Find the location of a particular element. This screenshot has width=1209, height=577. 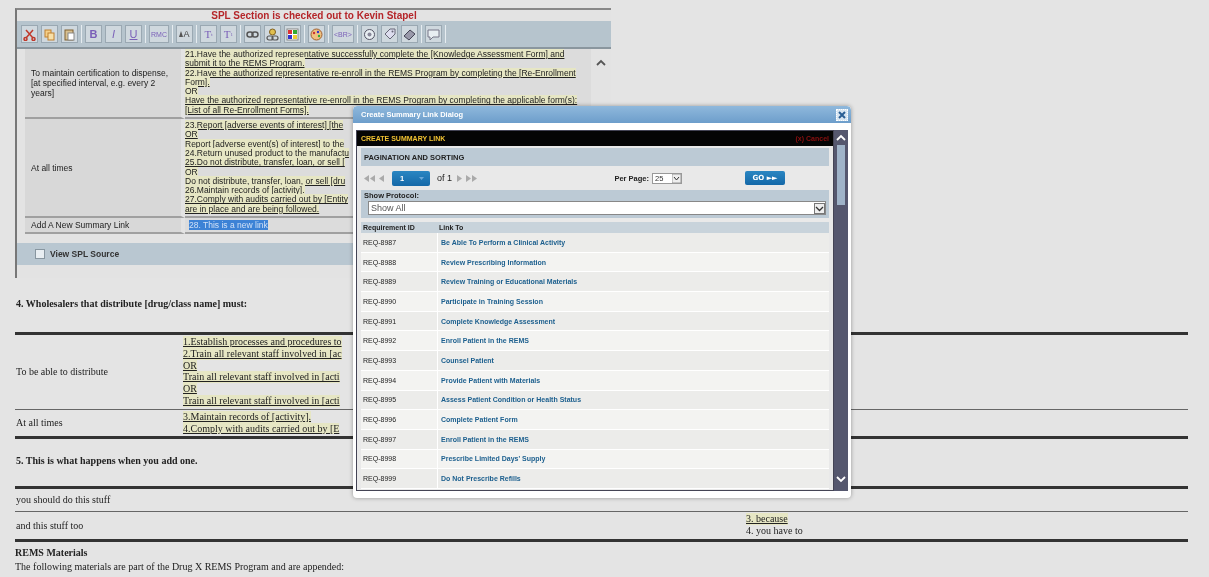

image-icon is located at coordinates (292, 34).